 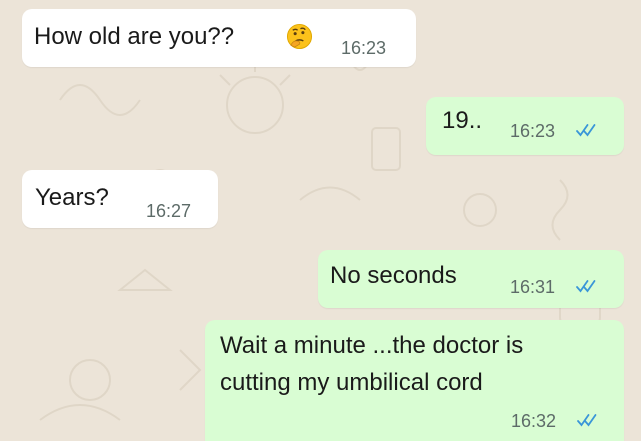 What do you see at coordinates (120, 199) in the screenshot?
I see `incoming-message-bubble: Years? 16:27` at bounding box center [120, 199].